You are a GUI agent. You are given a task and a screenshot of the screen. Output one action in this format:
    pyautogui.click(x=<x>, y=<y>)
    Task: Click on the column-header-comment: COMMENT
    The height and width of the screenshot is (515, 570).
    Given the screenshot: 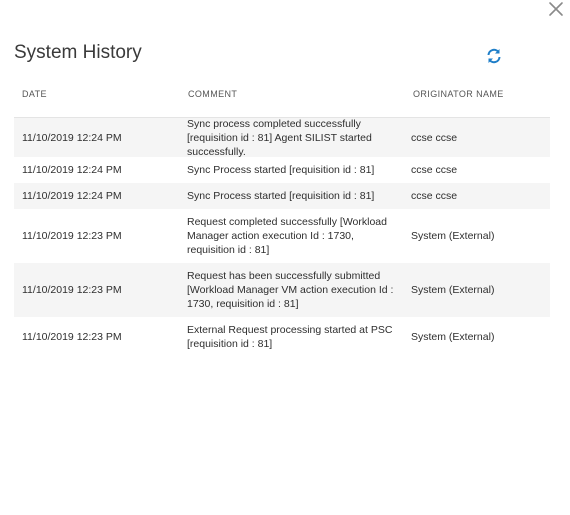 What is the action you would take?
    pyautogui.click(x=212, y=94)
    